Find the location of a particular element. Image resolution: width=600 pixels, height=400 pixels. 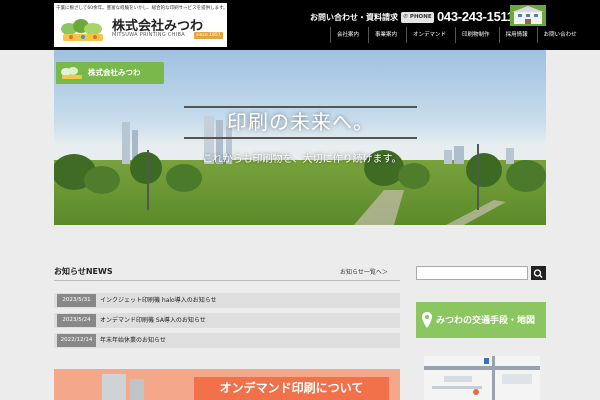

access-map-image is located at coordinates (482, 378).